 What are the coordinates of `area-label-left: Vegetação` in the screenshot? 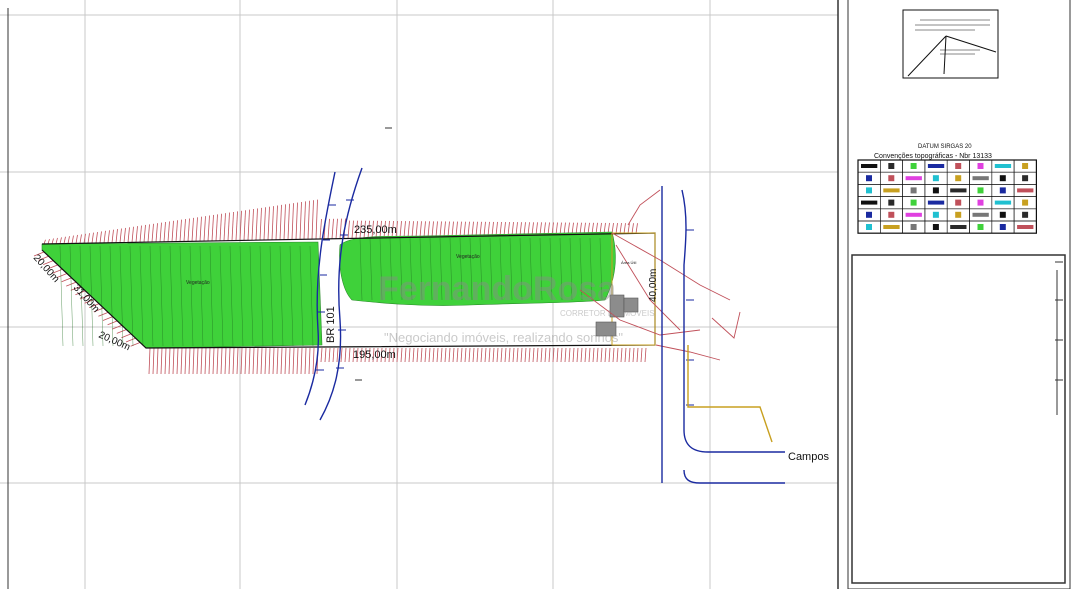 It's located at (198, 283).